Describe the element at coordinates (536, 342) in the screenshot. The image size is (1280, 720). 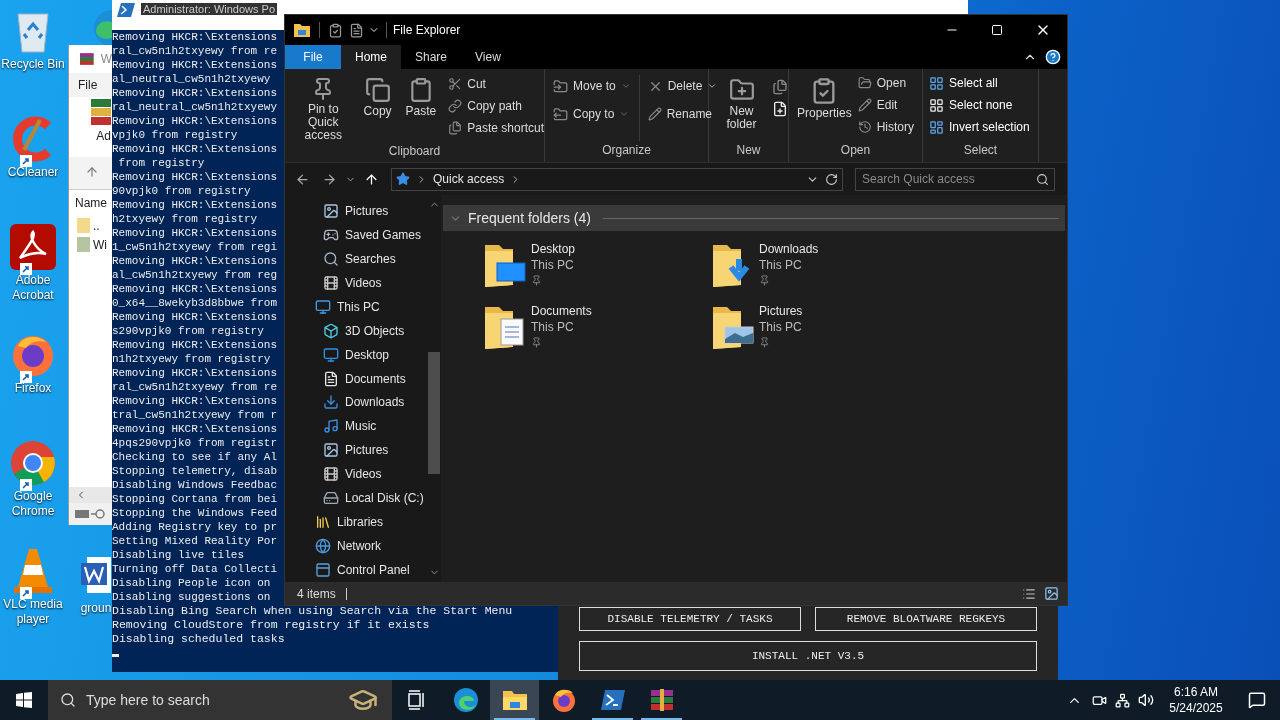
I see `pin-icon` at that location.